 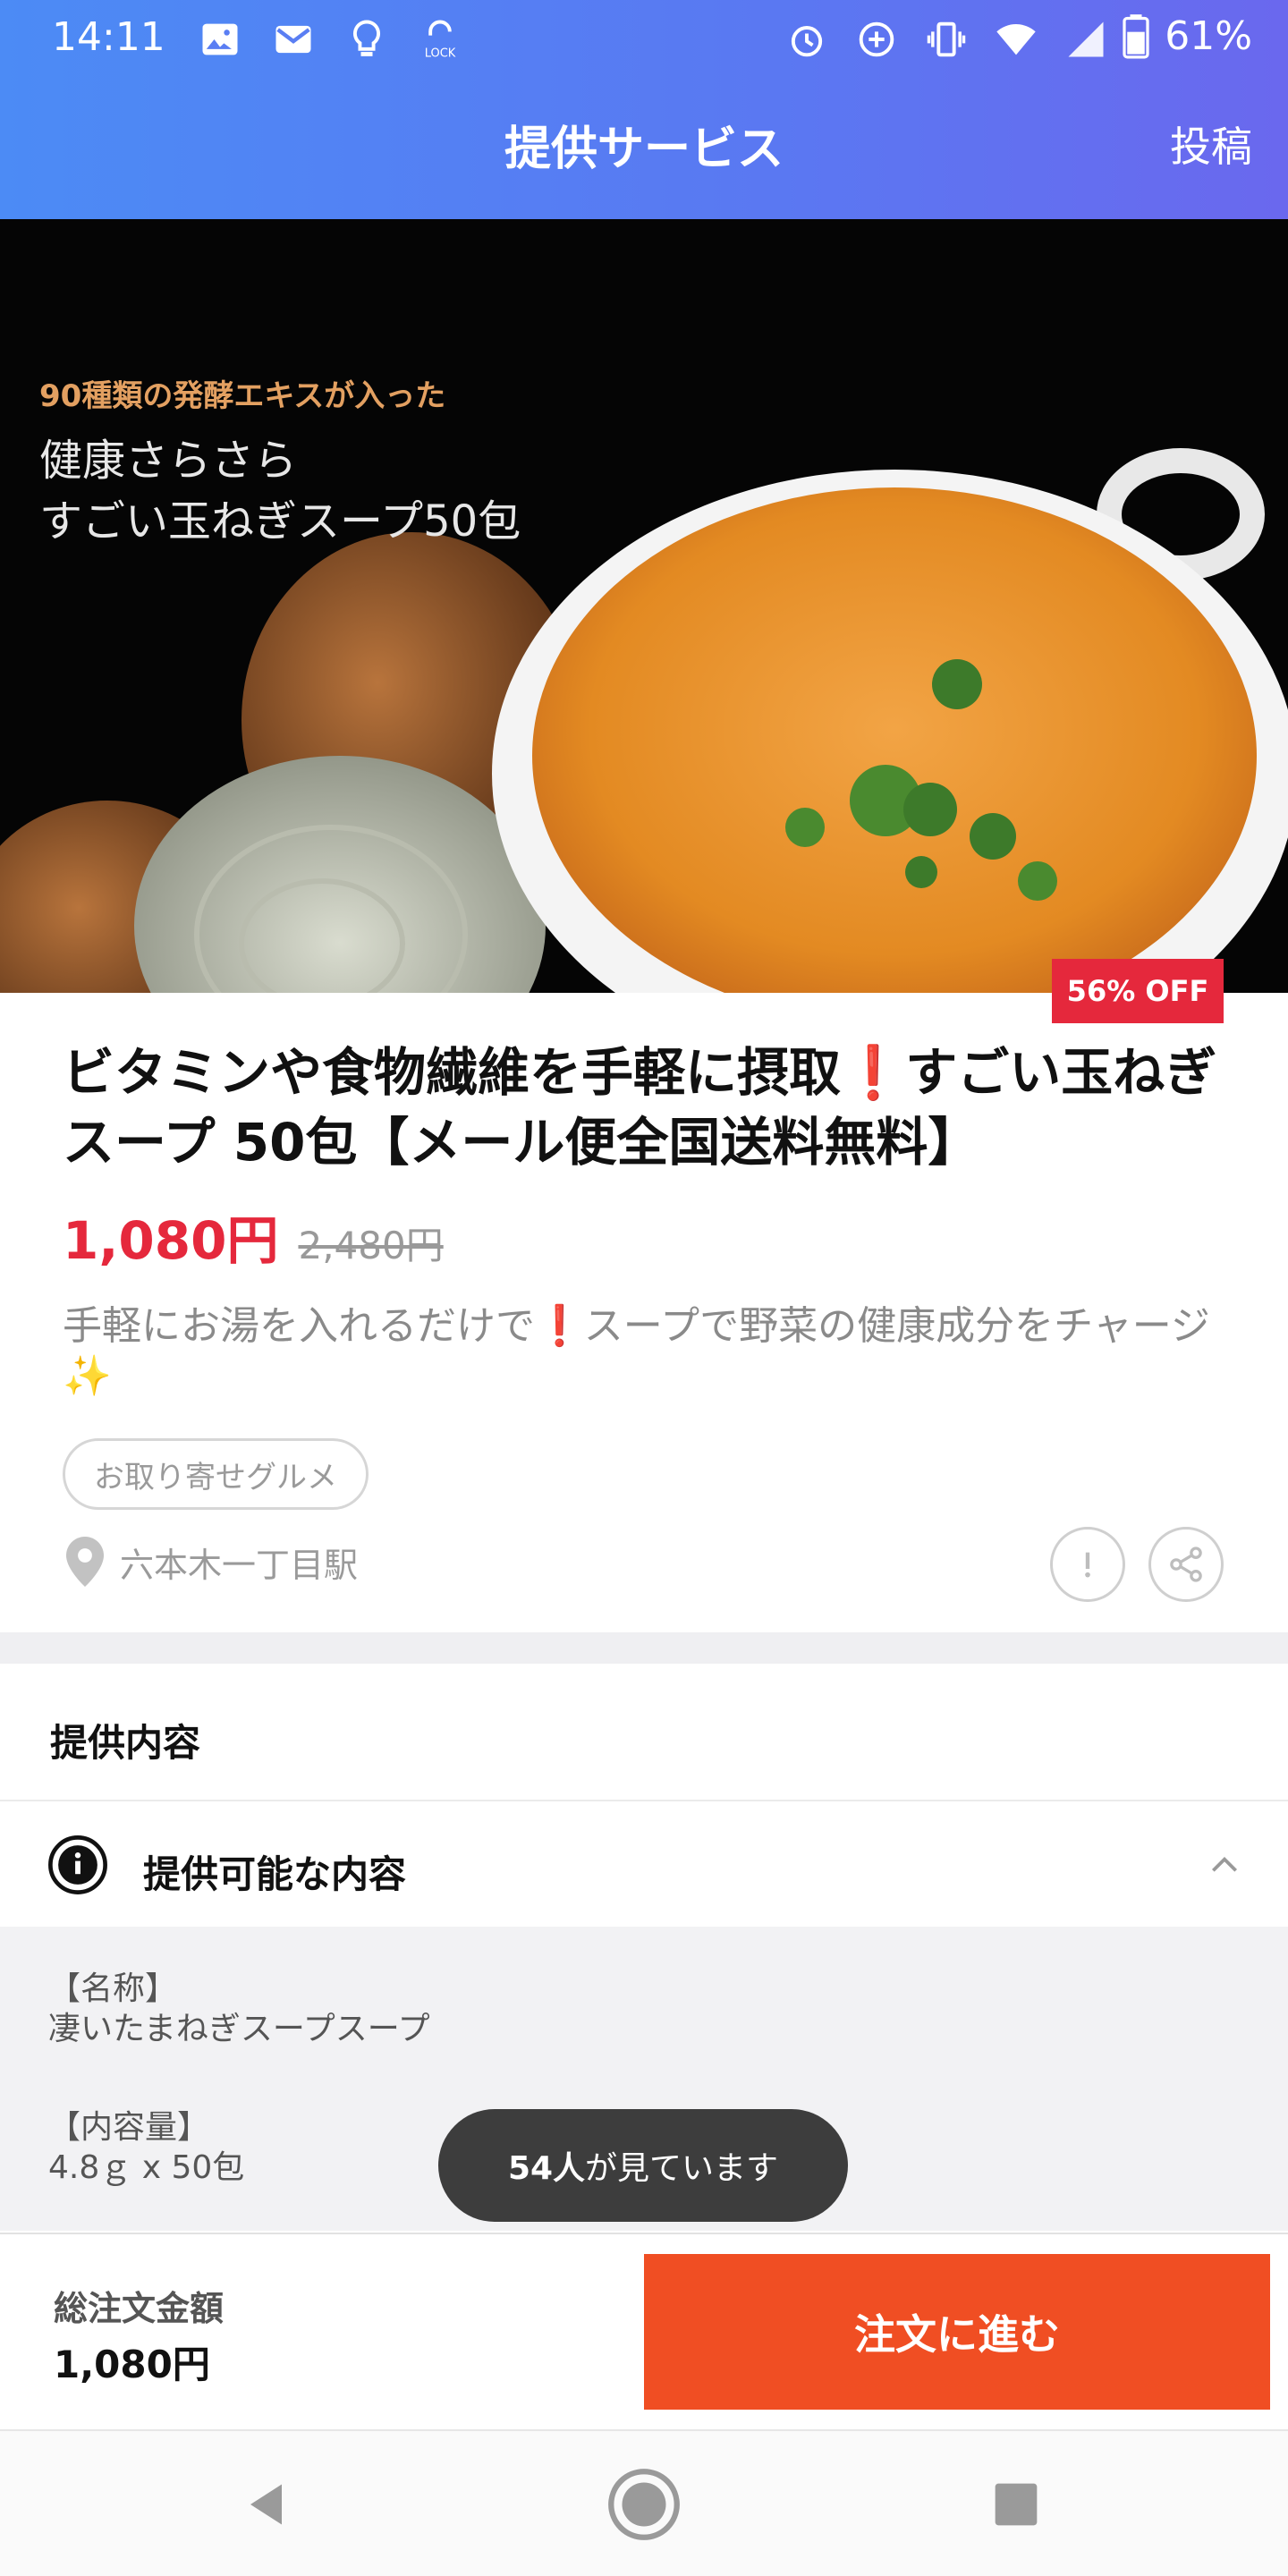 I want to click on spec-value: 凄いたまねぎスープスープ, so click(x=239, y=2029).